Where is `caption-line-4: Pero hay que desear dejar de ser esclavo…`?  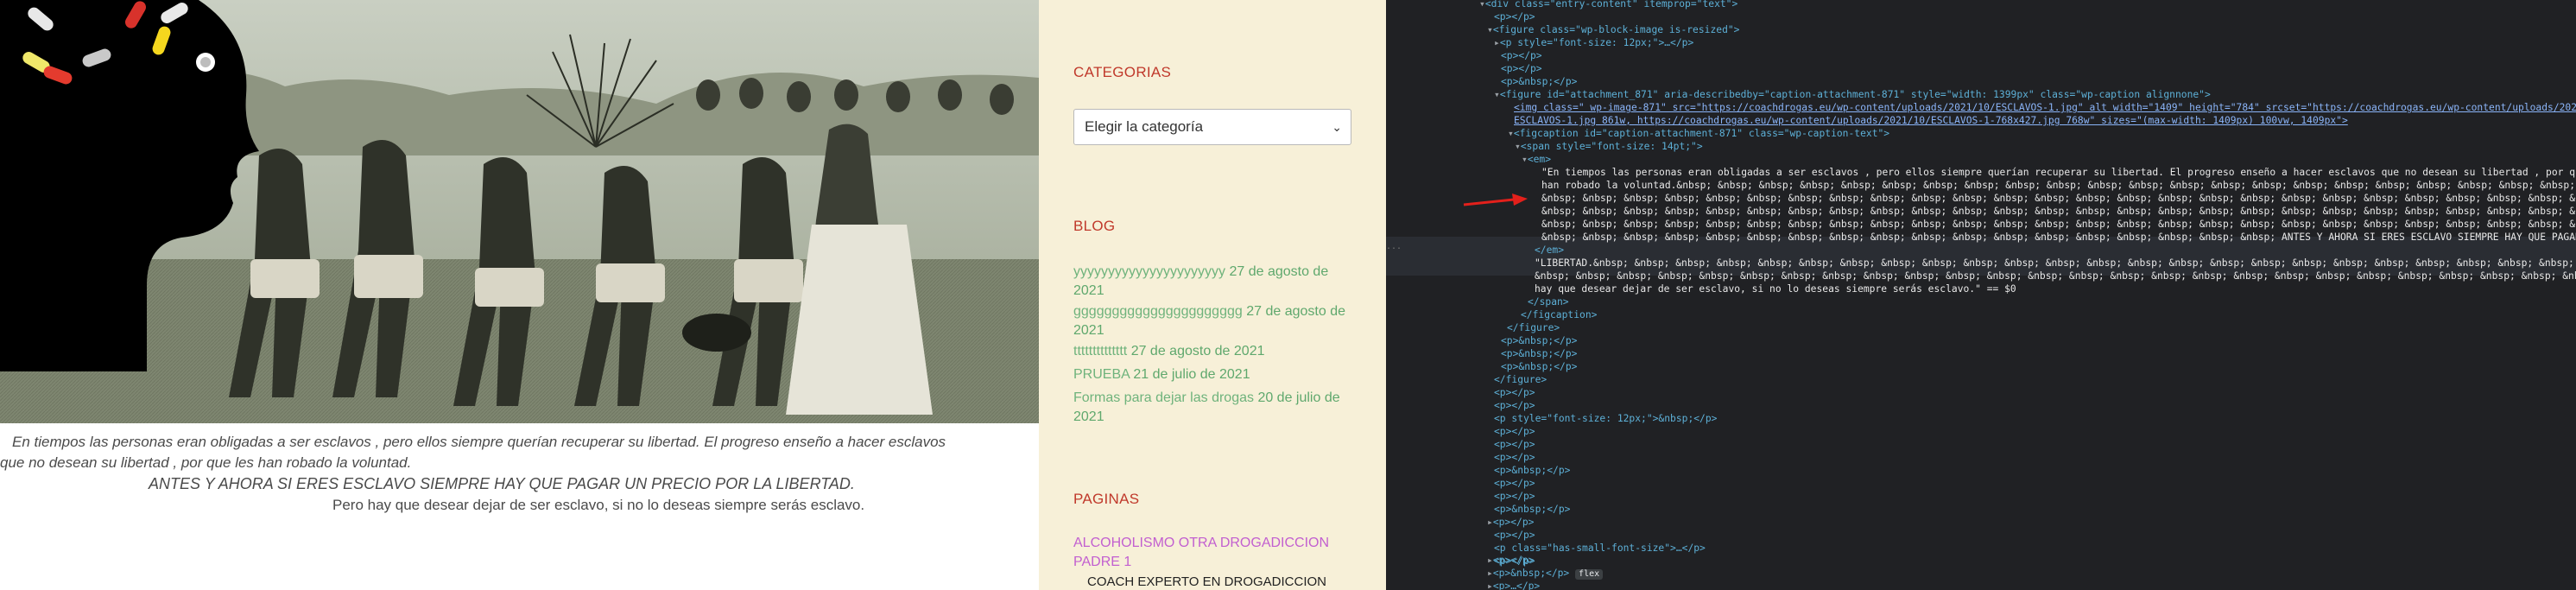 caption-line-4: Pero hay que desear dejar de ser esclavo… is located at coordinates (598, 505).